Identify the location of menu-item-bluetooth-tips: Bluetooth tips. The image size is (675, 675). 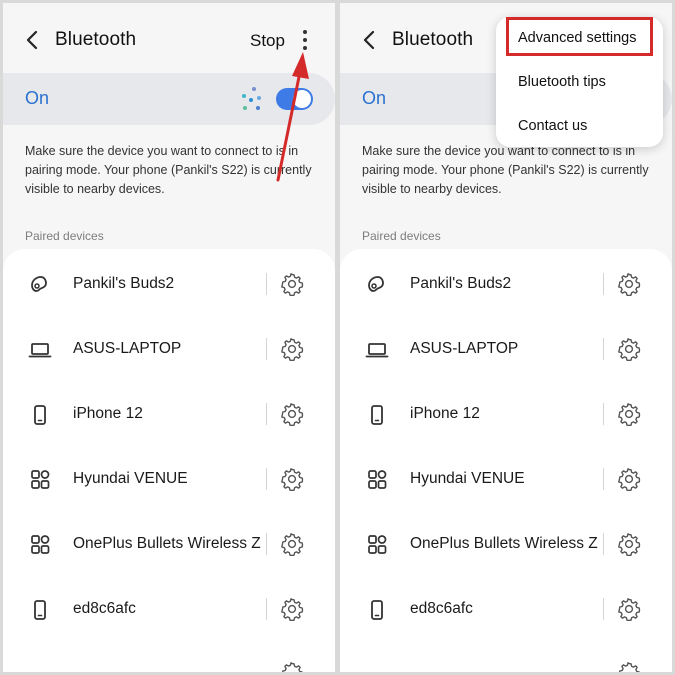
(562, 82).